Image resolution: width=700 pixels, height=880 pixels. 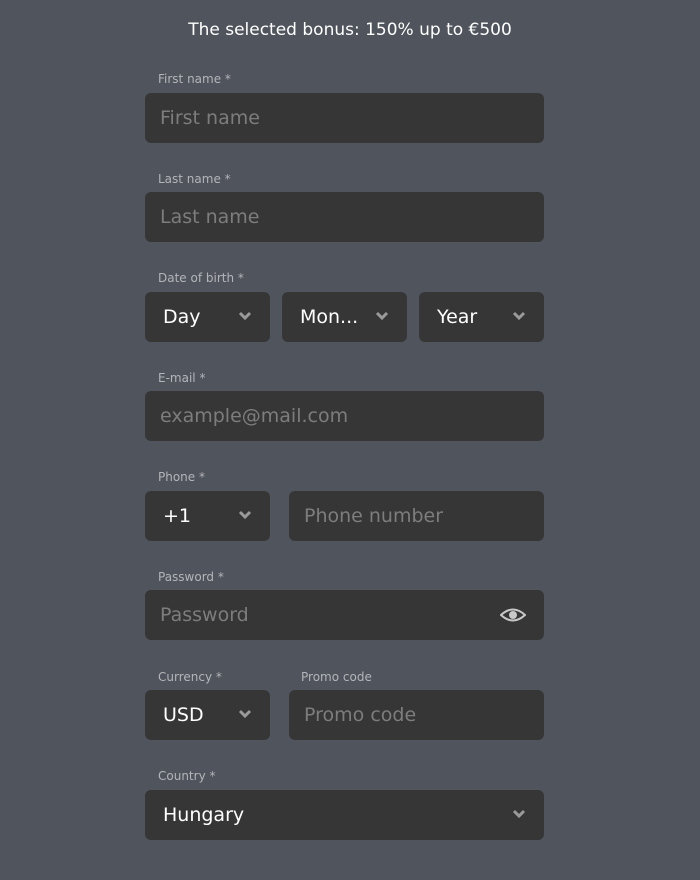 I want to click on last-name-field, so click(x=344, y=217).